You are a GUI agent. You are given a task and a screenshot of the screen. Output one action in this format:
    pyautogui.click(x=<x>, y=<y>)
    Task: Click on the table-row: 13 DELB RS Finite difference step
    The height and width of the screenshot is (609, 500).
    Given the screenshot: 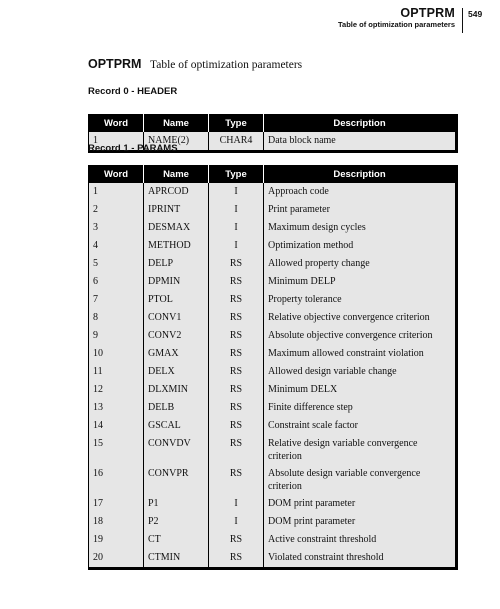 What is the action you would take?
    pyautogui.click(x=272, y=408)
    